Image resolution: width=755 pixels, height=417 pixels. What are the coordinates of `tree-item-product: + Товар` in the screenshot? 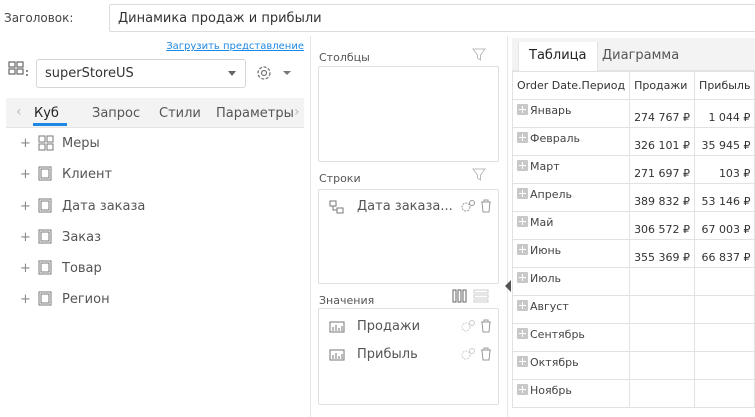 It's located at (61, 268).